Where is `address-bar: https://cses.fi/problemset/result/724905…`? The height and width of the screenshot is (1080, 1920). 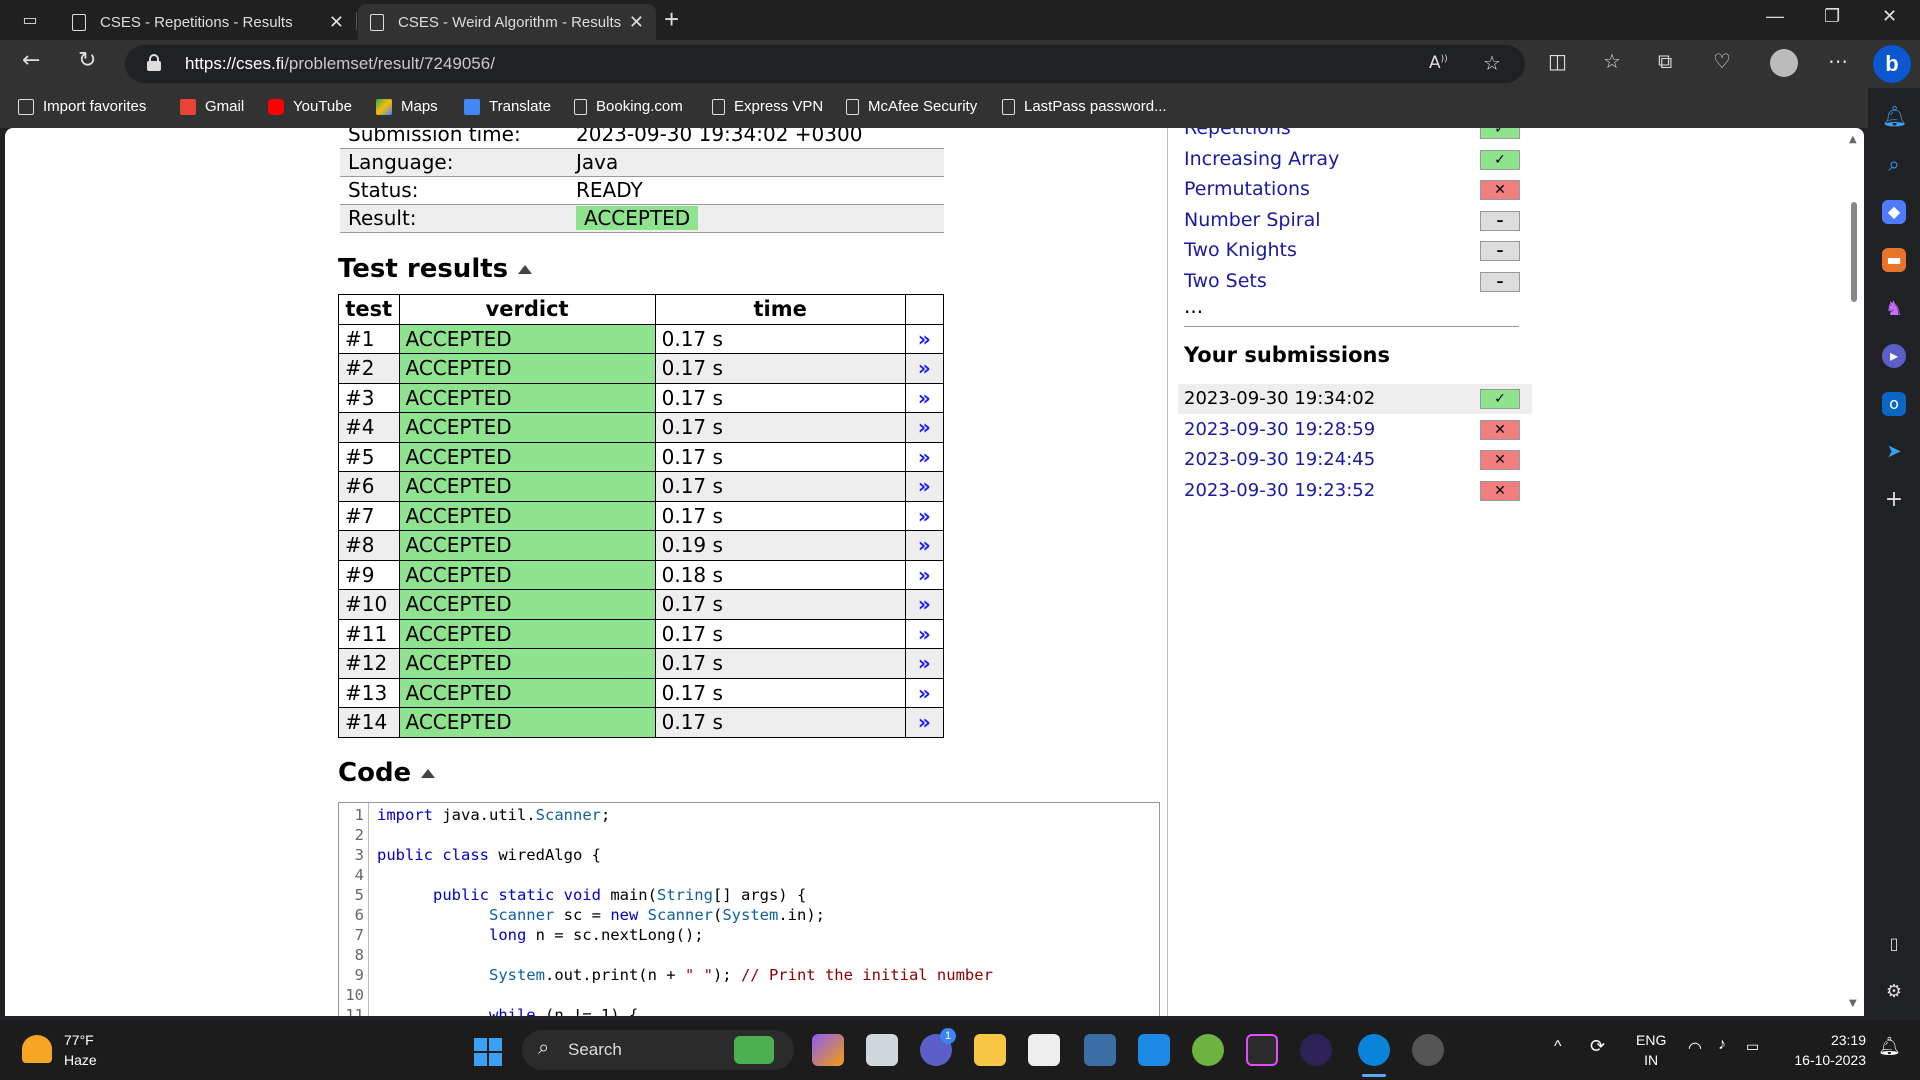 address-bar: https://cses.fi/problemset/result/724905… is located at coordinates (825, 64).